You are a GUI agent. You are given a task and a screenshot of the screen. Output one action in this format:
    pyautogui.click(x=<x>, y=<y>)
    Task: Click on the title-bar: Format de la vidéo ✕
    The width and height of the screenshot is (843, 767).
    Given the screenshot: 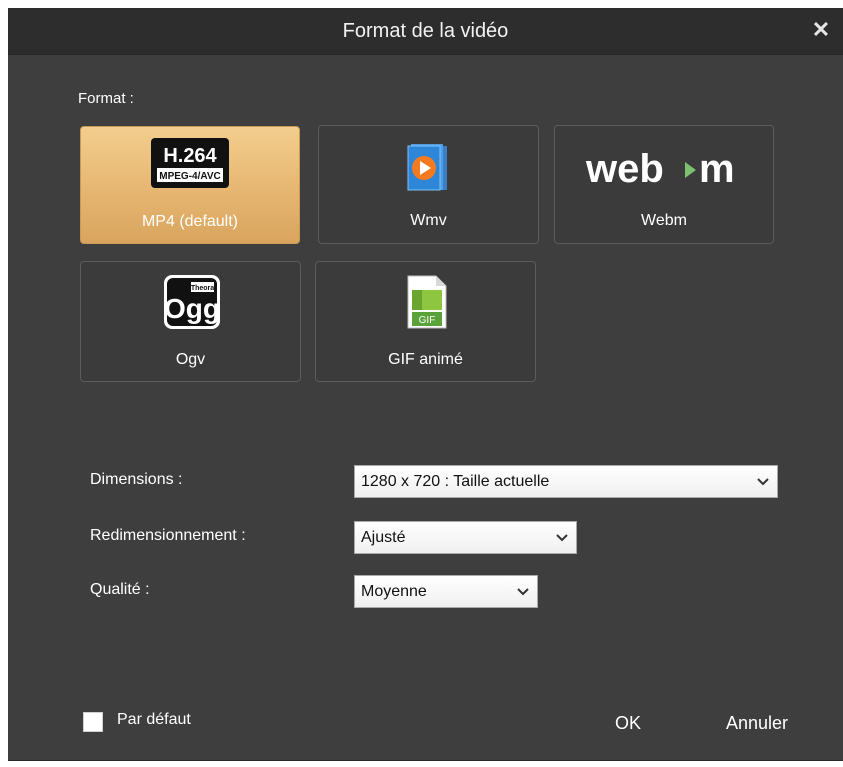 What is the action you would take?
    pyautogui.click(x=425, y=31)
    